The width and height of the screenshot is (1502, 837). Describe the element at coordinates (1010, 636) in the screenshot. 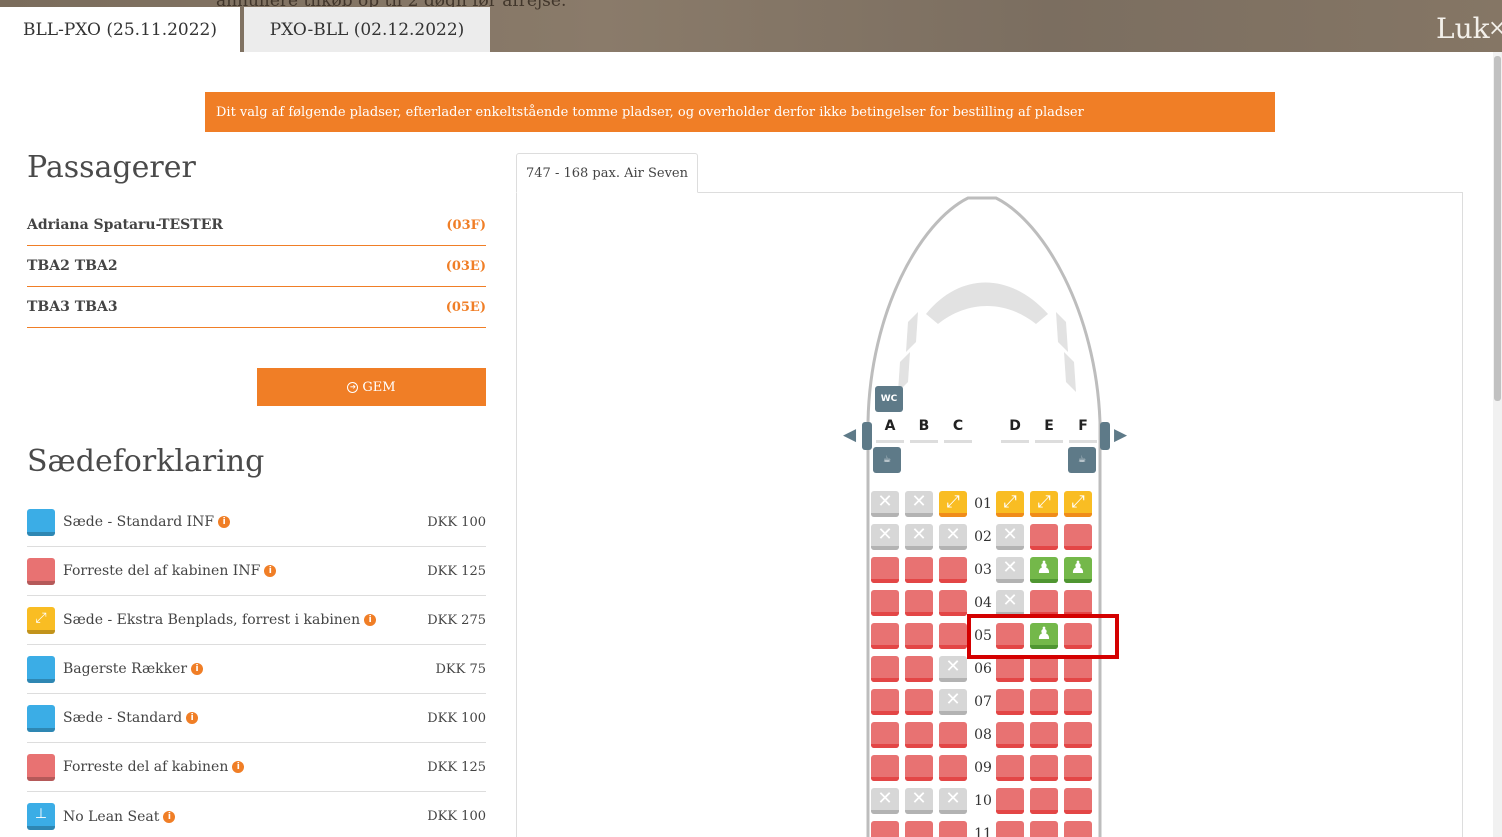

I see `seat-05D` at that location.